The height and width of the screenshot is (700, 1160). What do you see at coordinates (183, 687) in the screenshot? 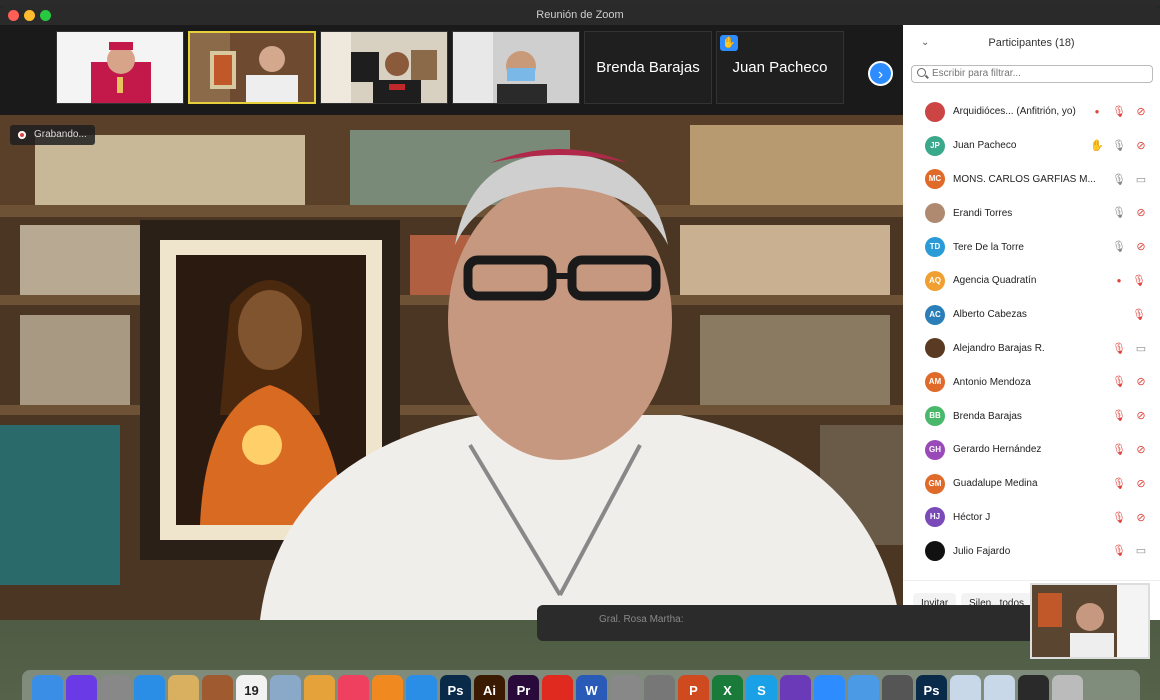
I see `notes-icon` at bounding box center [183, 687].